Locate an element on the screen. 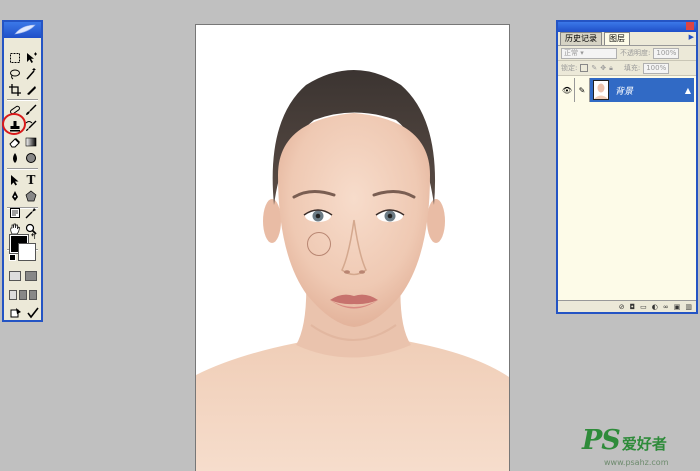  layer-name: 背景 is located at coordinates (624, 91).